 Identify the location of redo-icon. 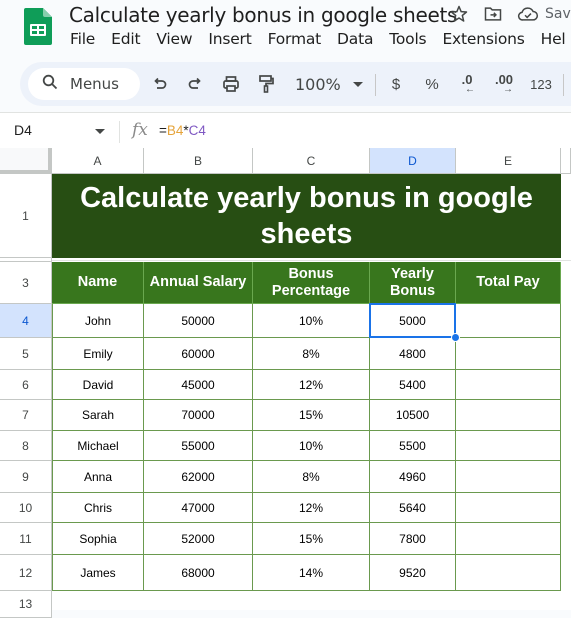
(195, 84).